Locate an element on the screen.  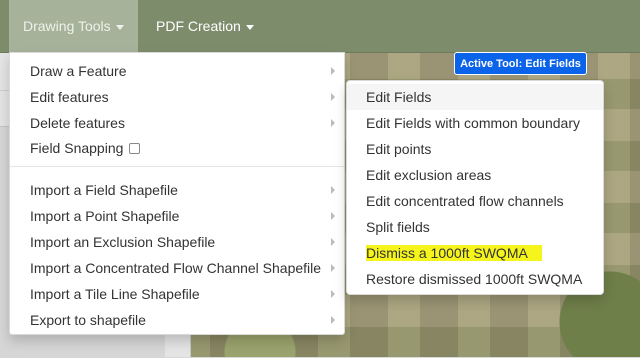
drawing-tools-label: Drawing Tools is located at coordinates (67, 26).